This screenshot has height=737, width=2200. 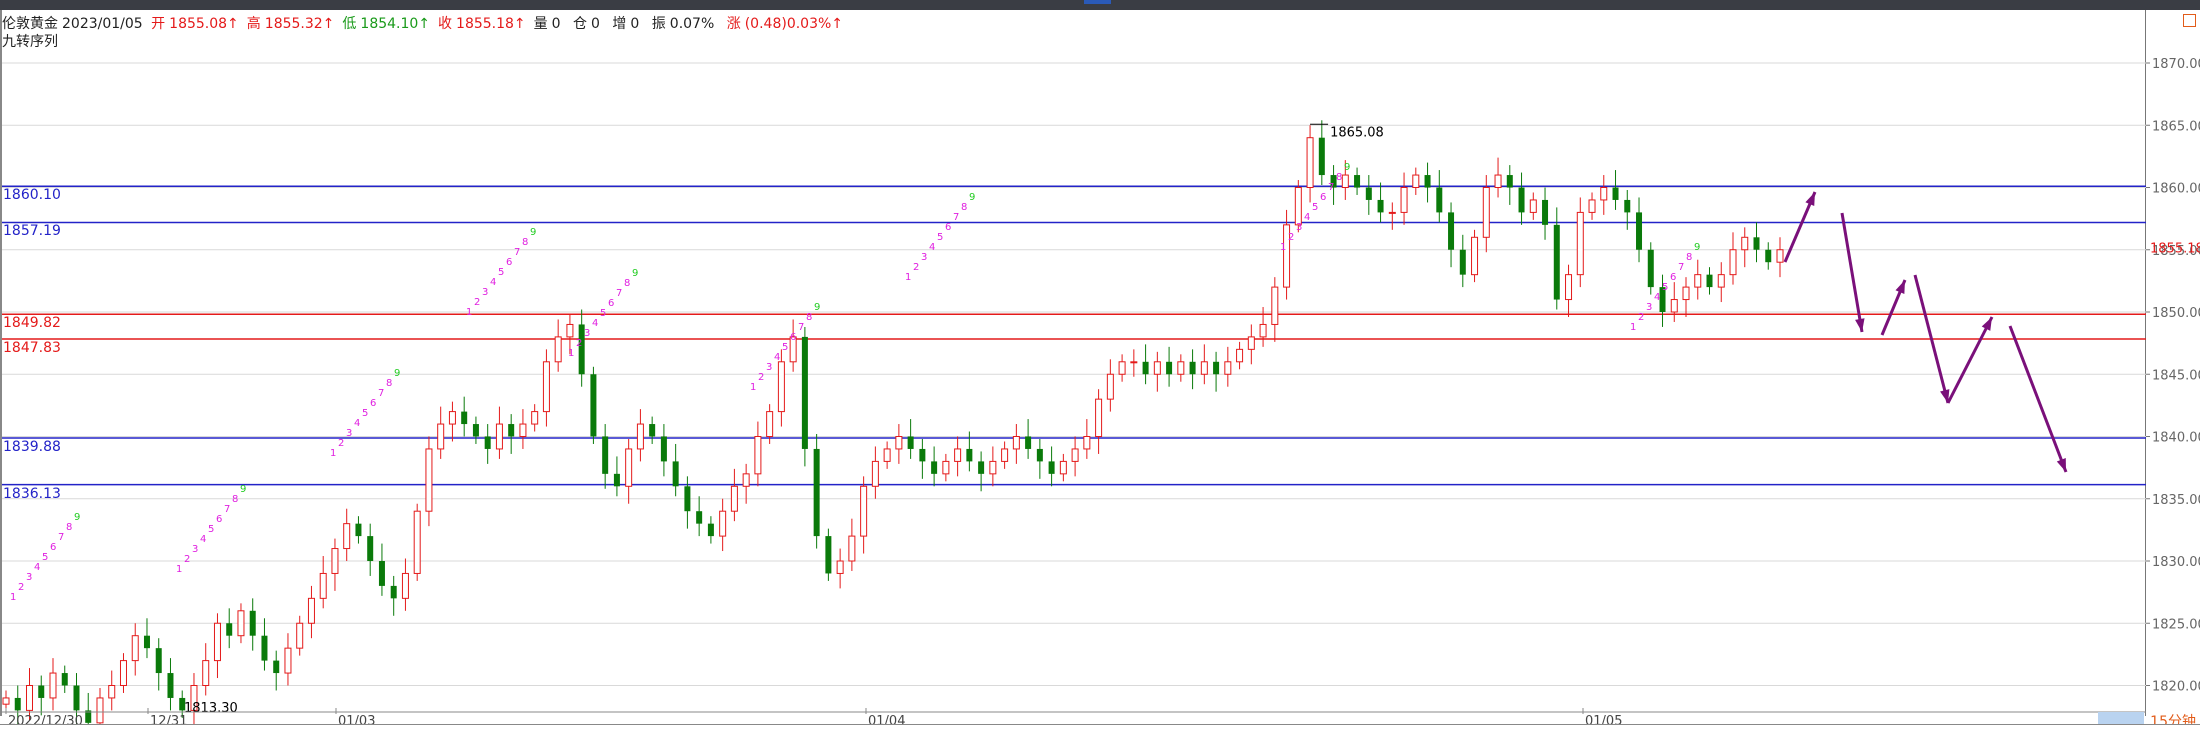 I want to click on low-label: 低, so click(x=349, y=24).